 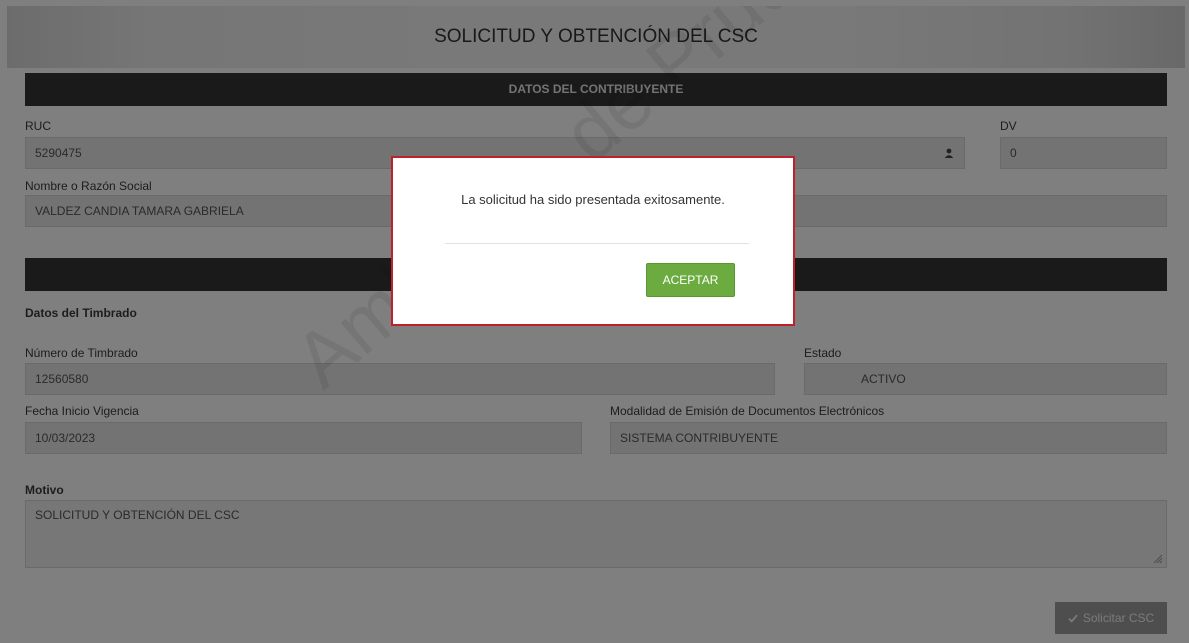 I want to click on modal-divider, so click(x=597, y=243).